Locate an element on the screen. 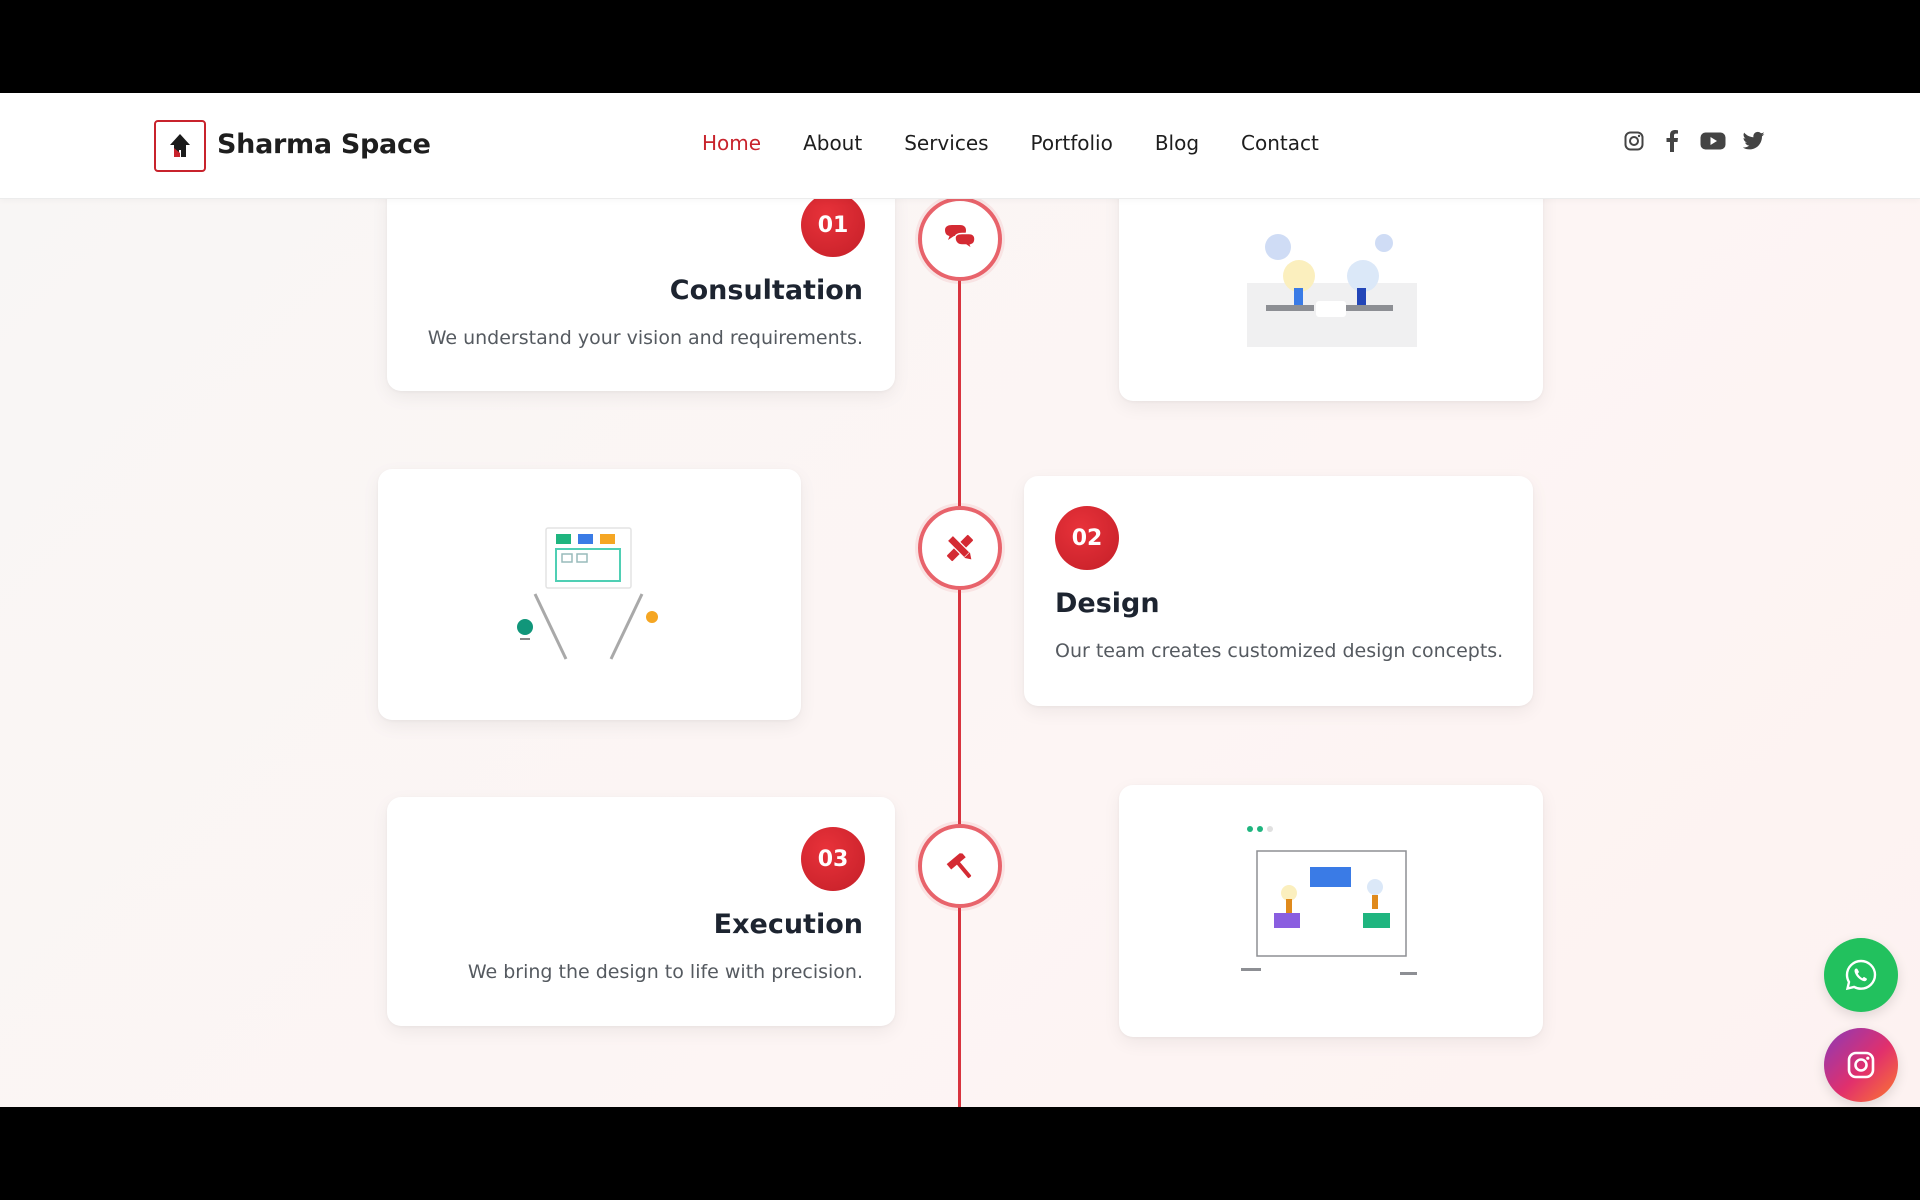 The image size is (1920, 1200). instagram-button is located at coordinates (1861, 1065).